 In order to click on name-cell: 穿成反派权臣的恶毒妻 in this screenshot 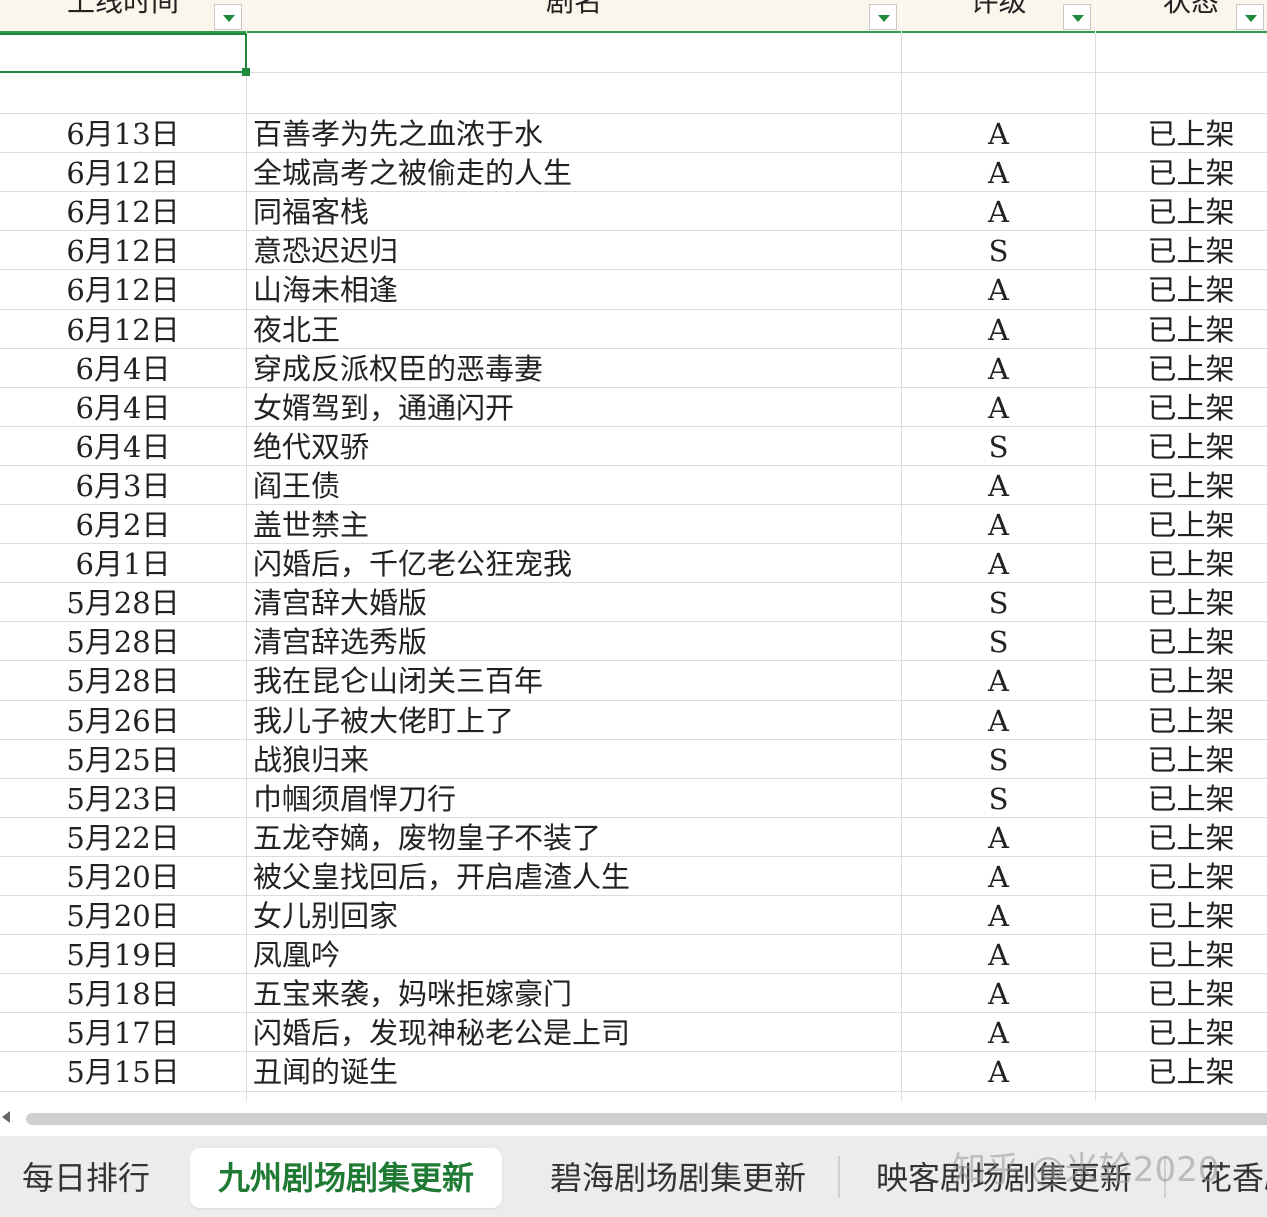, I will do `click(573, 369)`.